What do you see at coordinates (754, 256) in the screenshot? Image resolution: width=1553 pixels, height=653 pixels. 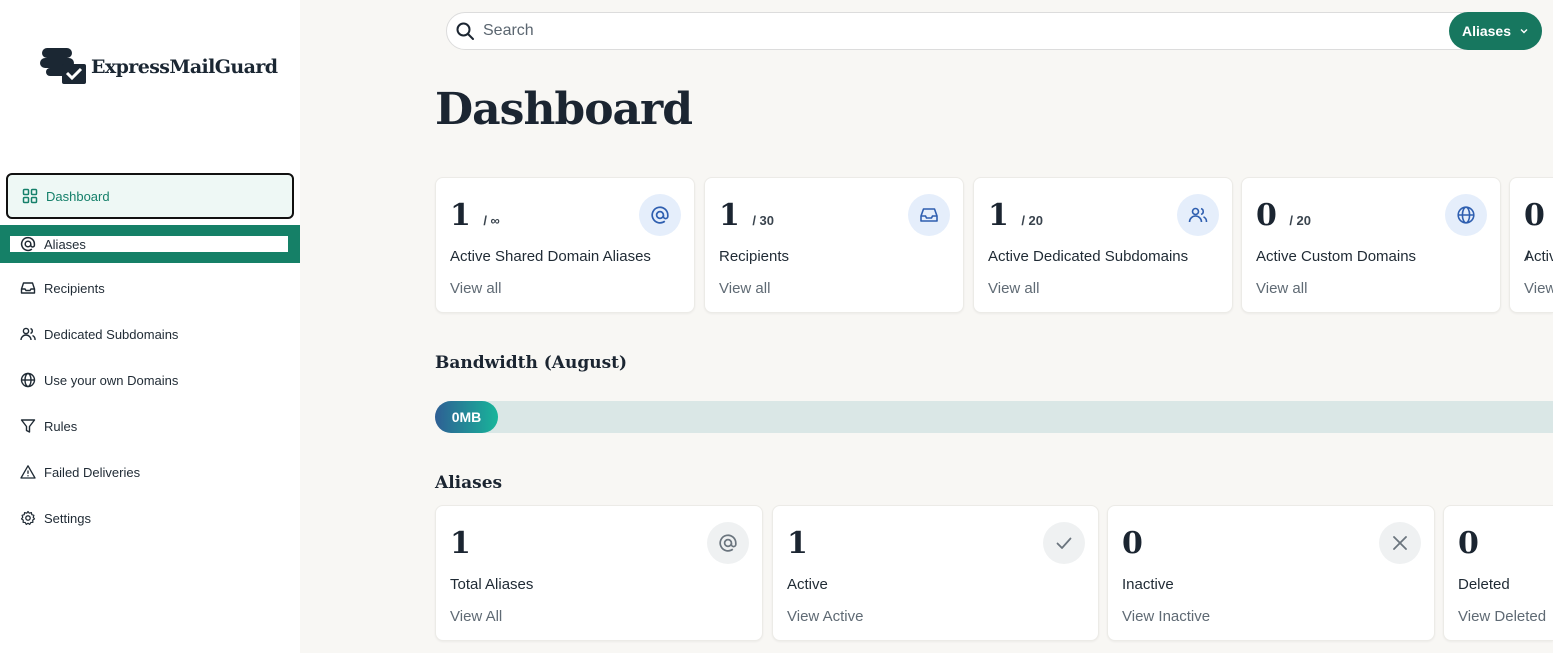 I see `stat-label: Recipients` at bounding box center [754, 256].